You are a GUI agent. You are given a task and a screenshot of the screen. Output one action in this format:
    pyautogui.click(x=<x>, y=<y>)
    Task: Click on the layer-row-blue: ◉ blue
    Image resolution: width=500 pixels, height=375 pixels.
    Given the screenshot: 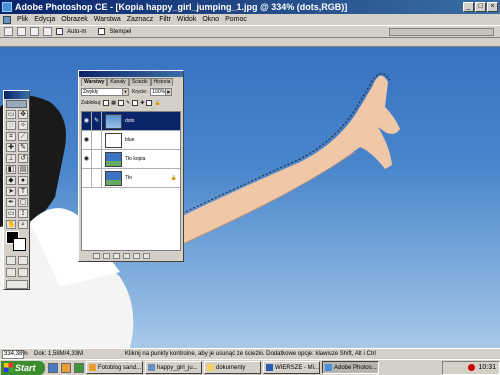 What is the action you would take?
    pyautogui.click(x=131, y=140)
    